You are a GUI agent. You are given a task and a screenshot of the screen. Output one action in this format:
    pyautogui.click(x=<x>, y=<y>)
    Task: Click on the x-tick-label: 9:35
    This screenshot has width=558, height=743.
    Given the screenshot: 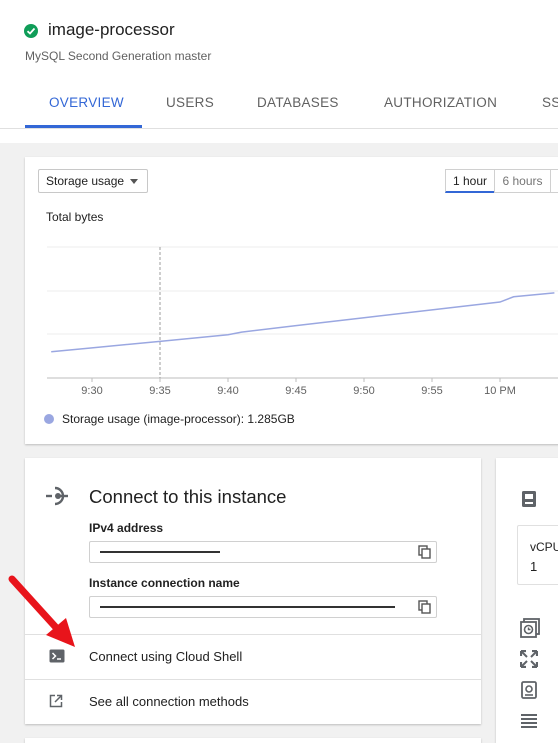 What is the action you would take?
    pyautogui.click(x=159, y=391)
    